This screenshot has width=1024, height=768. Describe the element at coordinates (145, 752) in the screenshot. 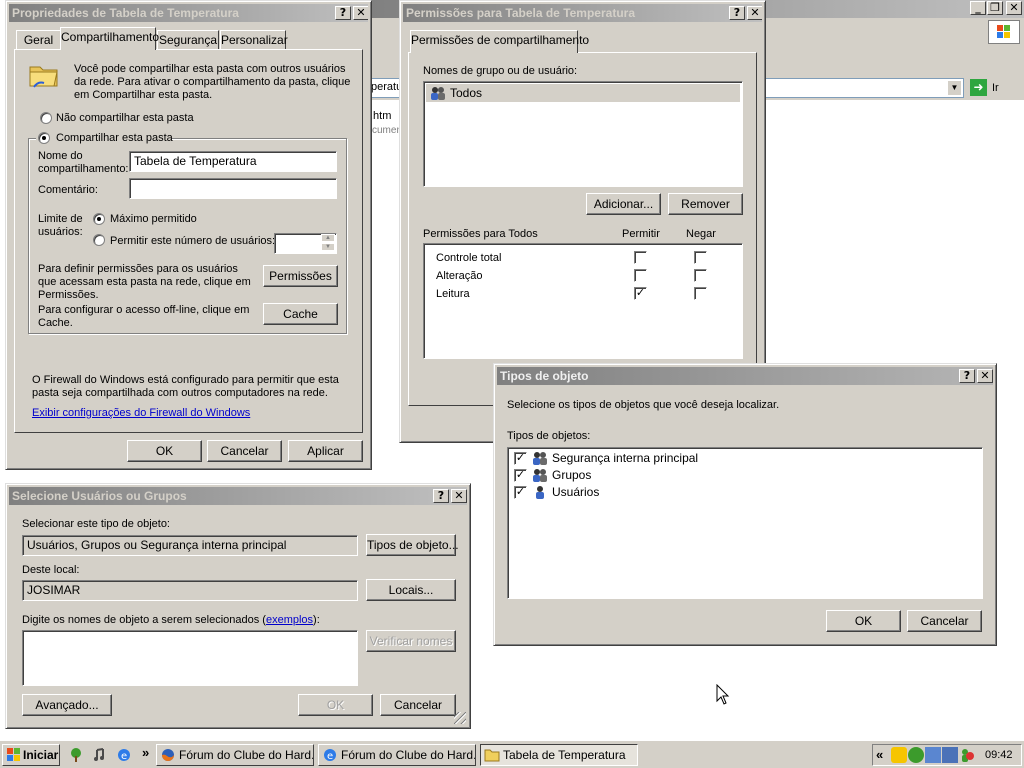

I see `quicklaunch-chevron: »` at that location.